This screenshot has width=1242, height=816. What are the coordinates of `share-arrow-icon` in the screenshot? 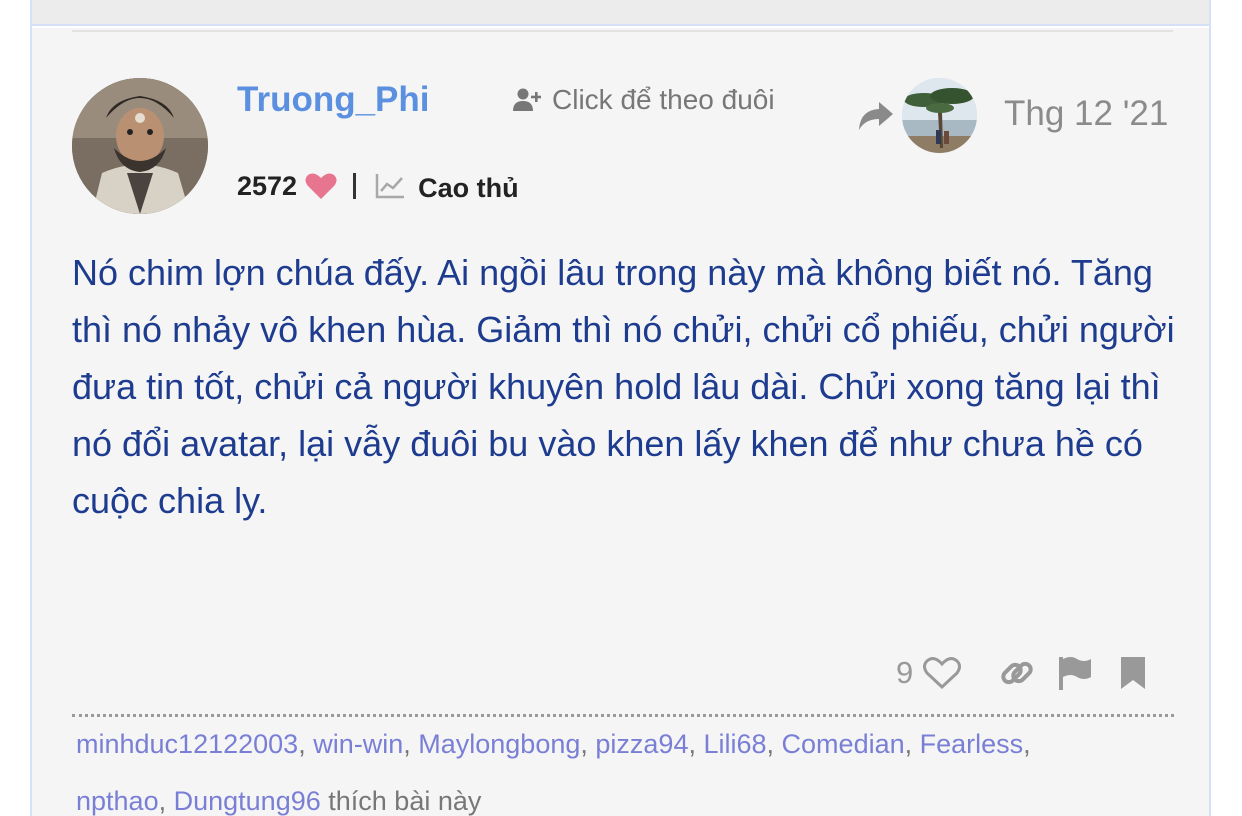 It's located at (875, 116).